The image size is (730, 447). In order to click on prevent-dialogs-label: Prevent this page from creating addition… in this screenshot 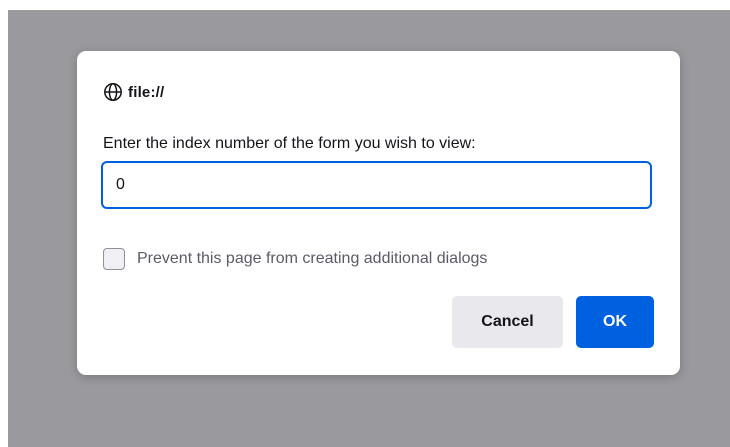, I will do `click(312, 259)`.